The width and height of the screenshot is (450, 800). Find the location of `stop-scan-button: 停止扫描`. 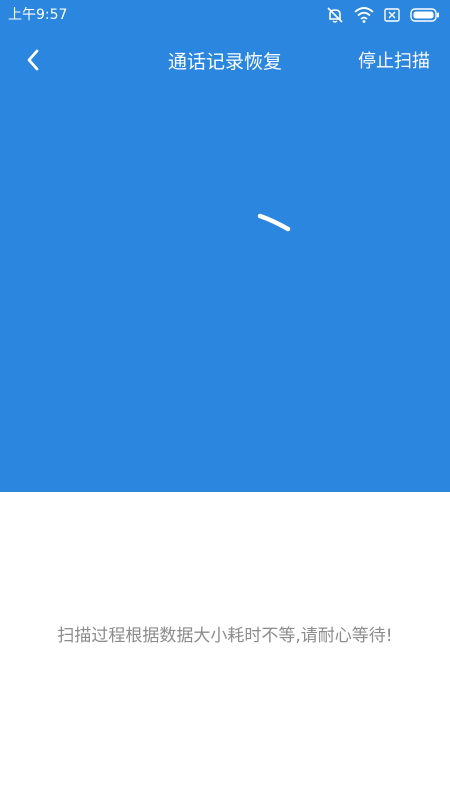

stop-scan-button: 停止扫描 is located at coordinates (394, 62).